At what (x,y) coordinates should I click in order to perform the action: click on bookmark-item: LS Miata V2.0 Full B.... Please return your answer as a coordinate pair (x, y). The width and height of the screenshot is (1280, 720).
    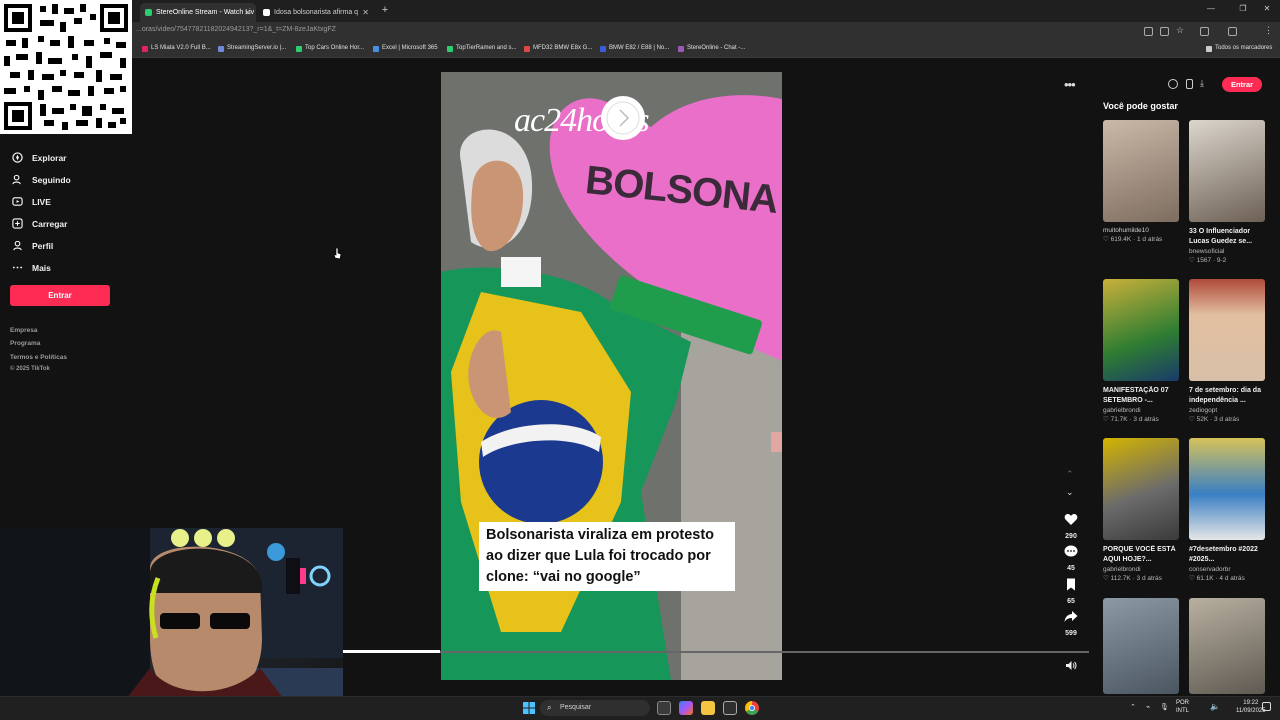
    Looking at the image, I should click on (176, 48).